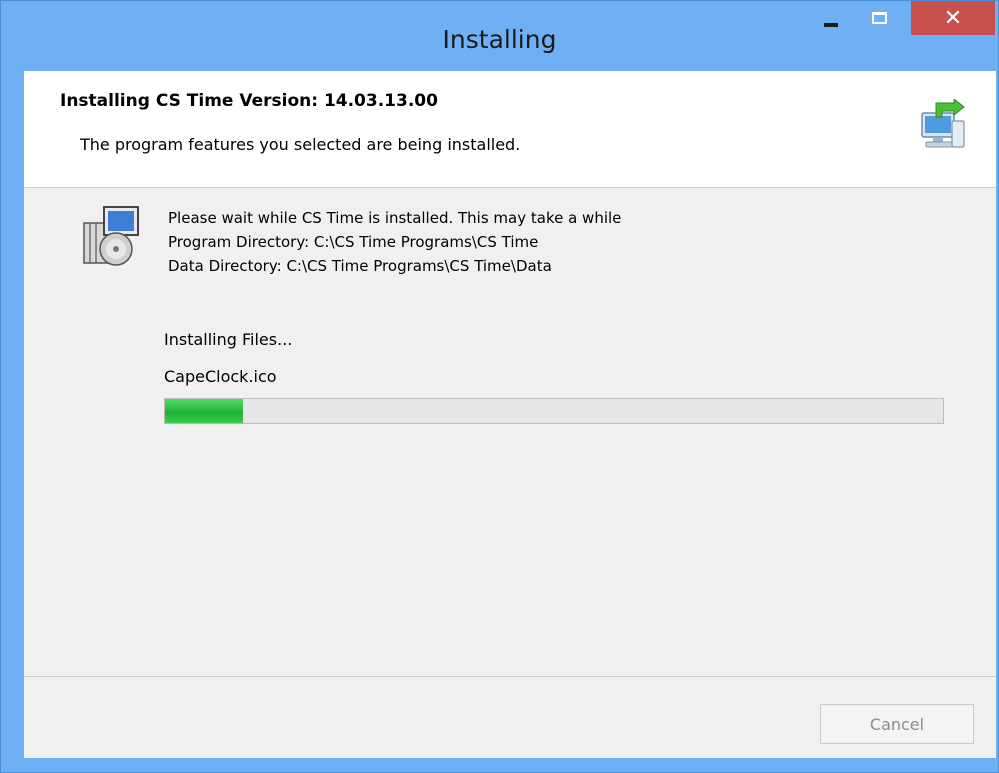 This screenshot has width=999, height=773. I want to click on maximize-button, so click(879, 18).